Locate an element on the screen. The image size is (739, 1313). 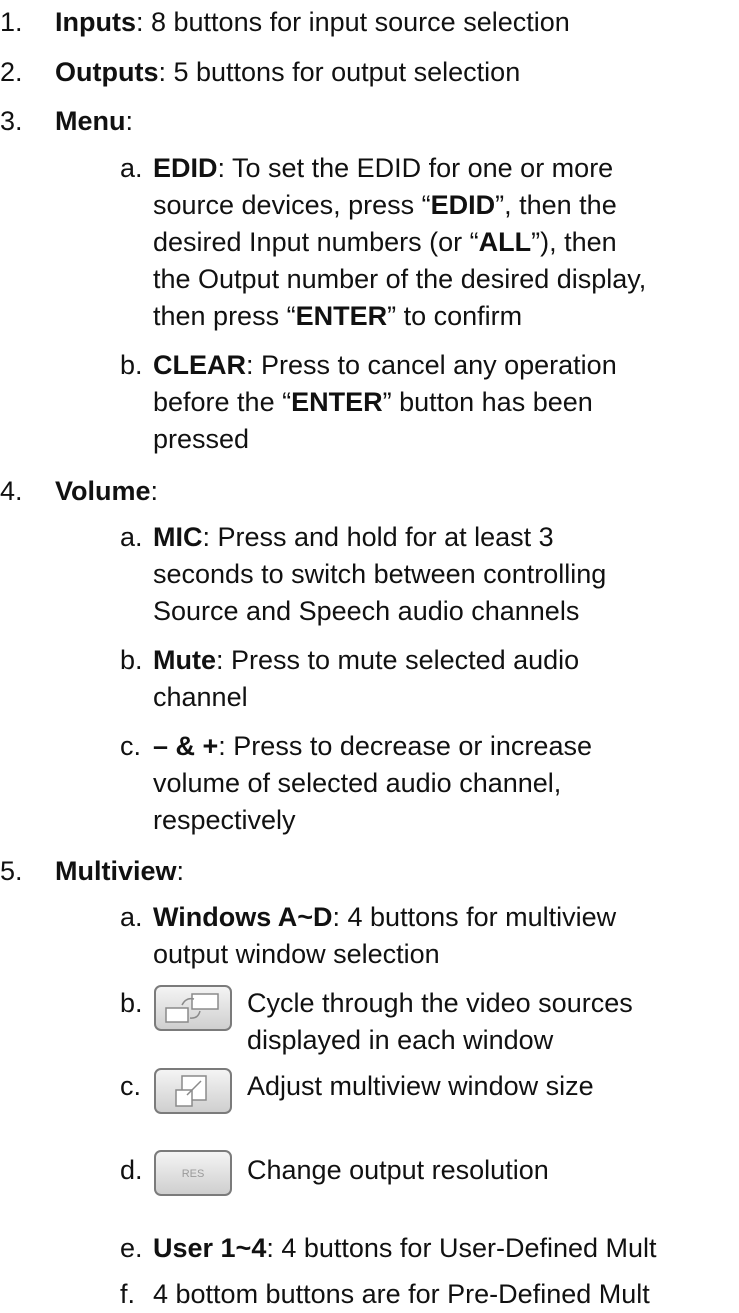
plusminus-line-3: respectively is located at coordinates (224, 820).